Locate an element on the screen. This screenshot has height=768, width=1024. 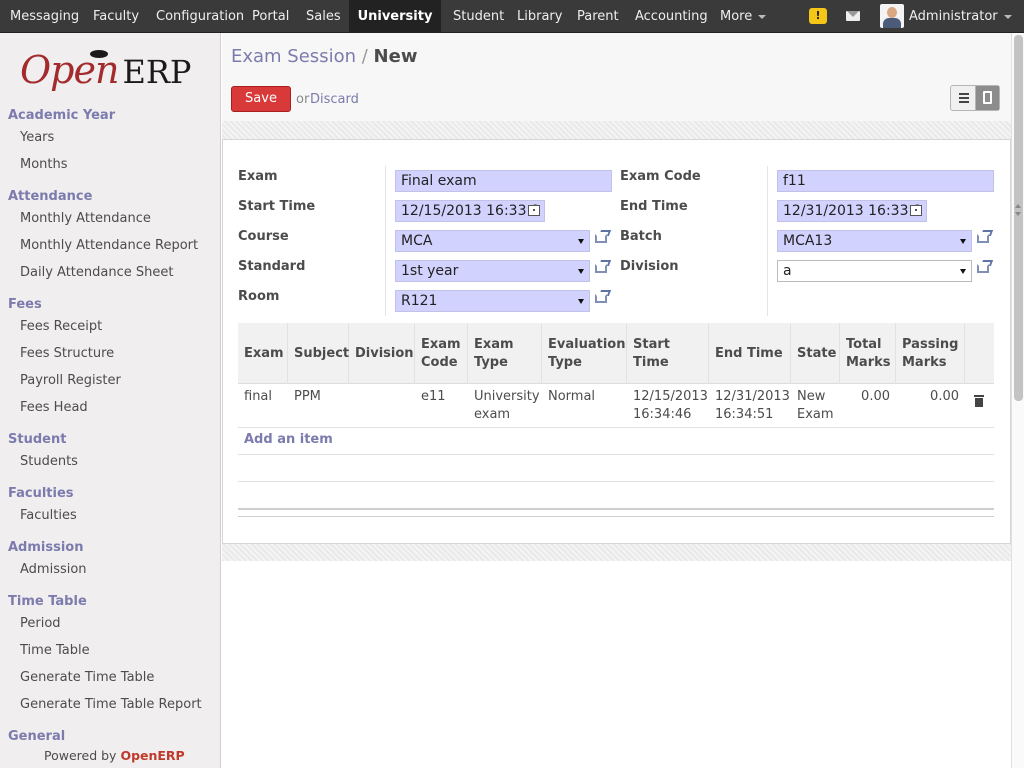
column-header: State is located at coordinates (815, 353).